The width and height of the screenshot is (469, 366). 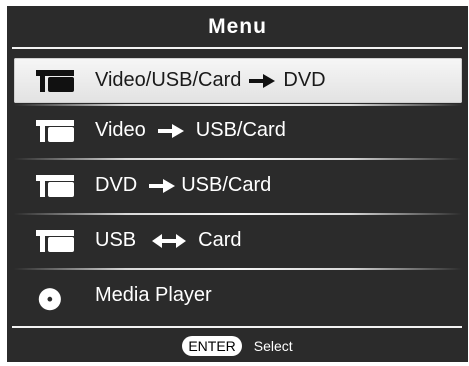 What do you see at coordinates (238, 295) in the screenshot?
I see `menu-item-media-player: Media Player` at bounding box center [238, 295].